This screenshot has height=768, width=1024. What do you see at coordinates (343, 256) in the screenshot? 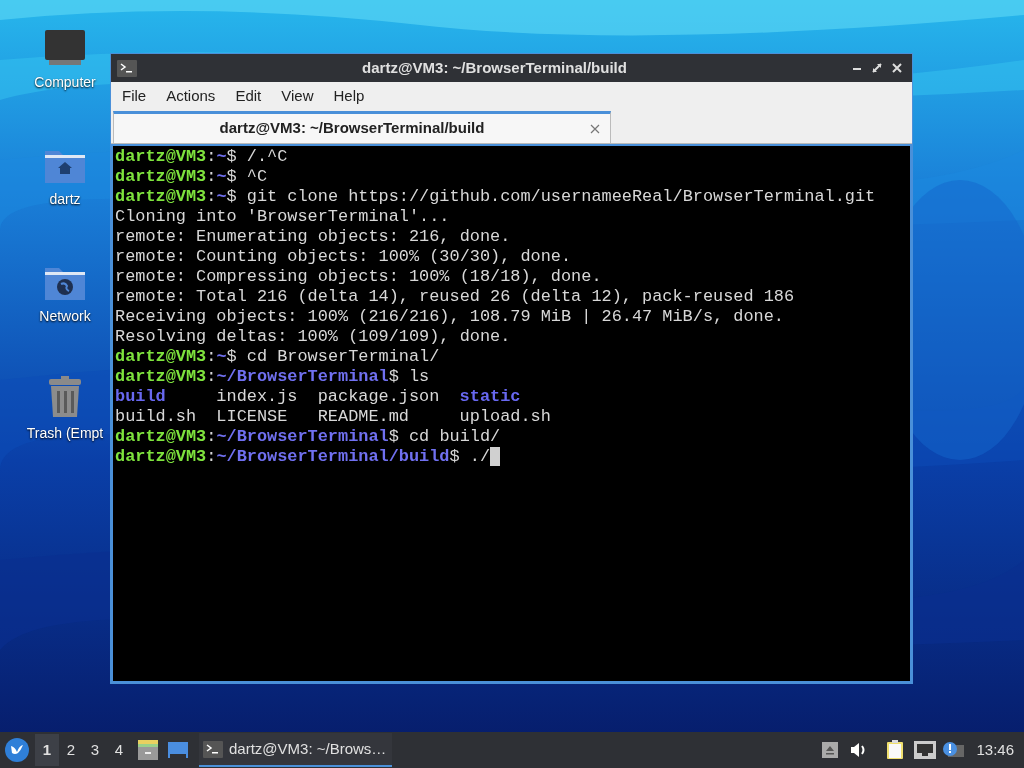
I see `terminal-line: remote: Counting objects: 100% (30/30), done.` at bounding box center [343, 256].